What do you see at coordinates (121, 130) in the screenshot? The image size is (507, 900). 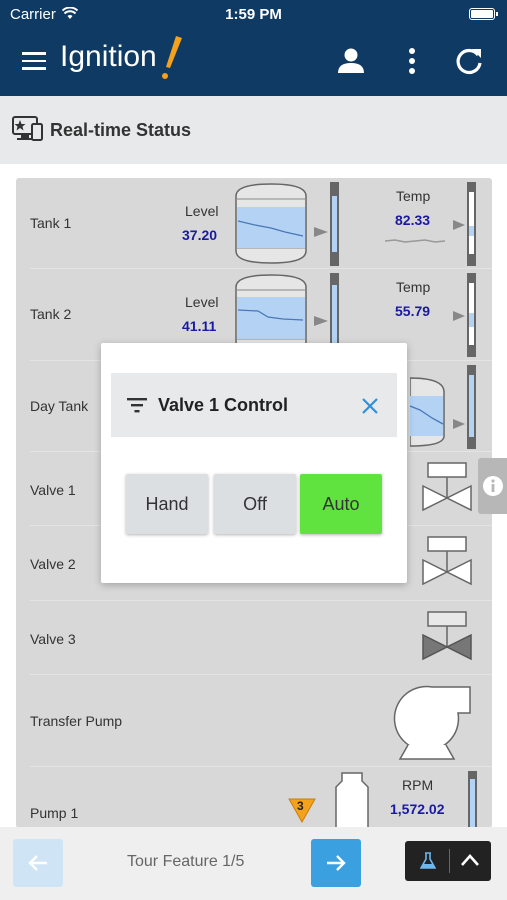 I see `page-title: Real-time Status` at bounding box center [121, 130].